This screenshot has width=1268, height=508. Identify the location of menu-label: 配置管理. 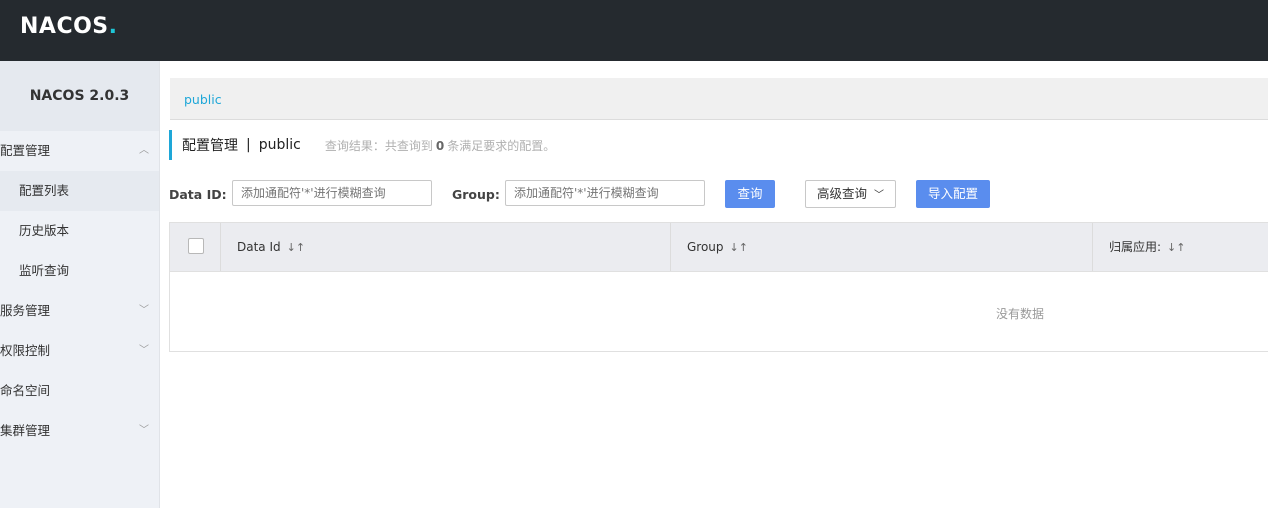
(25, 150).